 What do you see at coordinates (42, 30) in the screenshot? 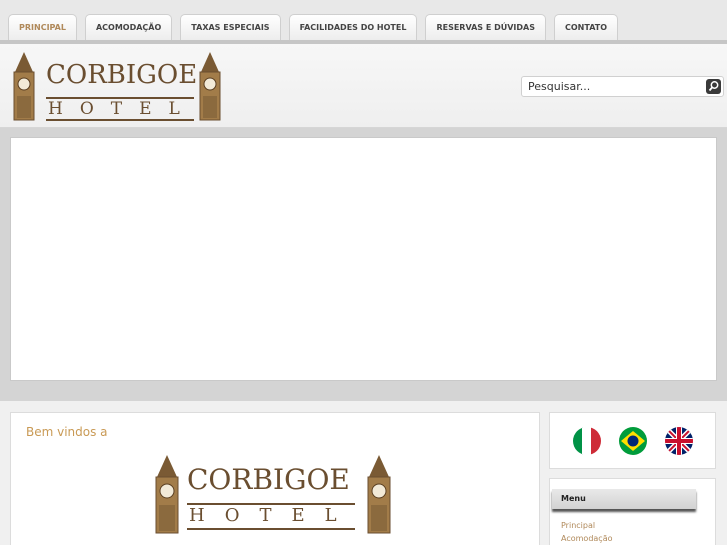
I see `tab-principal: Principal` at bounding box center [42, 30].